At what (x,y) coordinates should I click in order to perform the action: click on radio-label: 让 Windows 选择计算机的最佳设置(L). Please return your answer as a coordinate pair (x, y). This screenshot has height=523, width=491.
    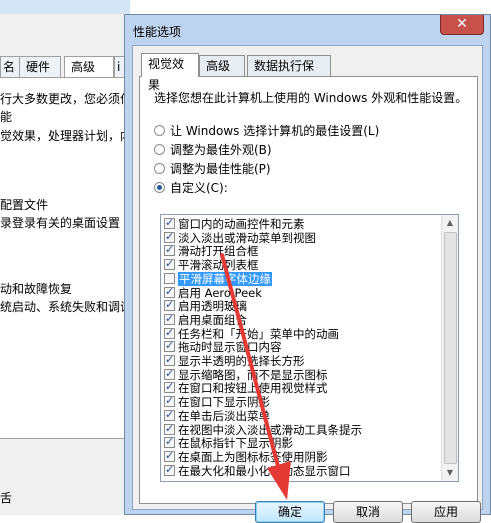
    Looking at the image, I should click on (275, 131).